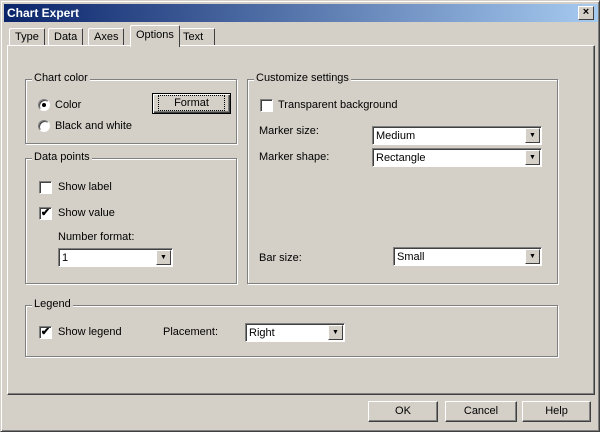  I want to click on group-title: Chart color, so click(61, 78).